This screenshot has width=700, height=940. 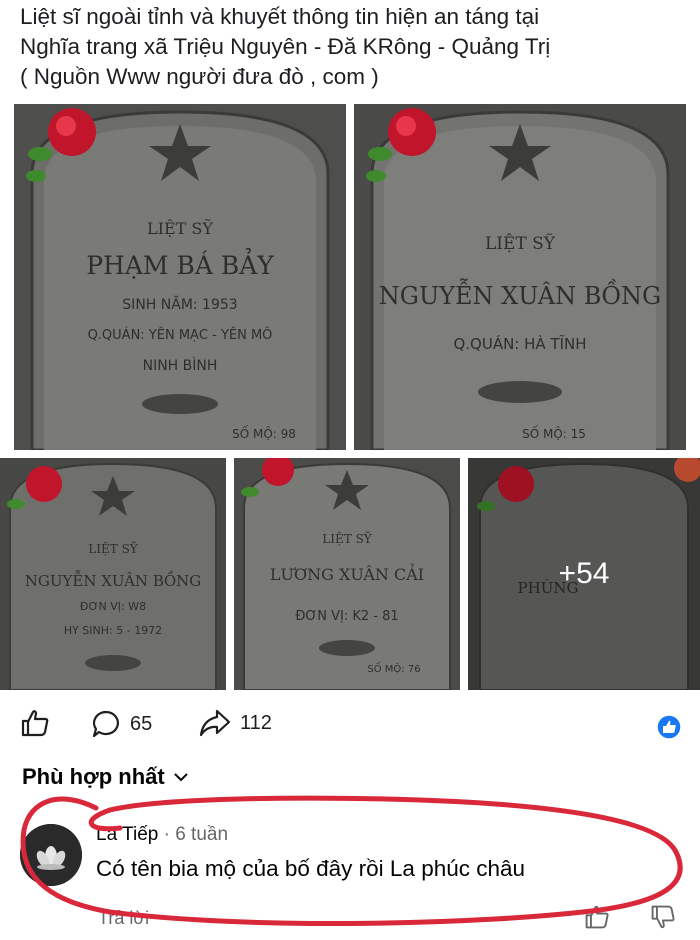 I want to click on stone-name: LƯƠNG XUÂN CẢI, so click(x=347, y=573).